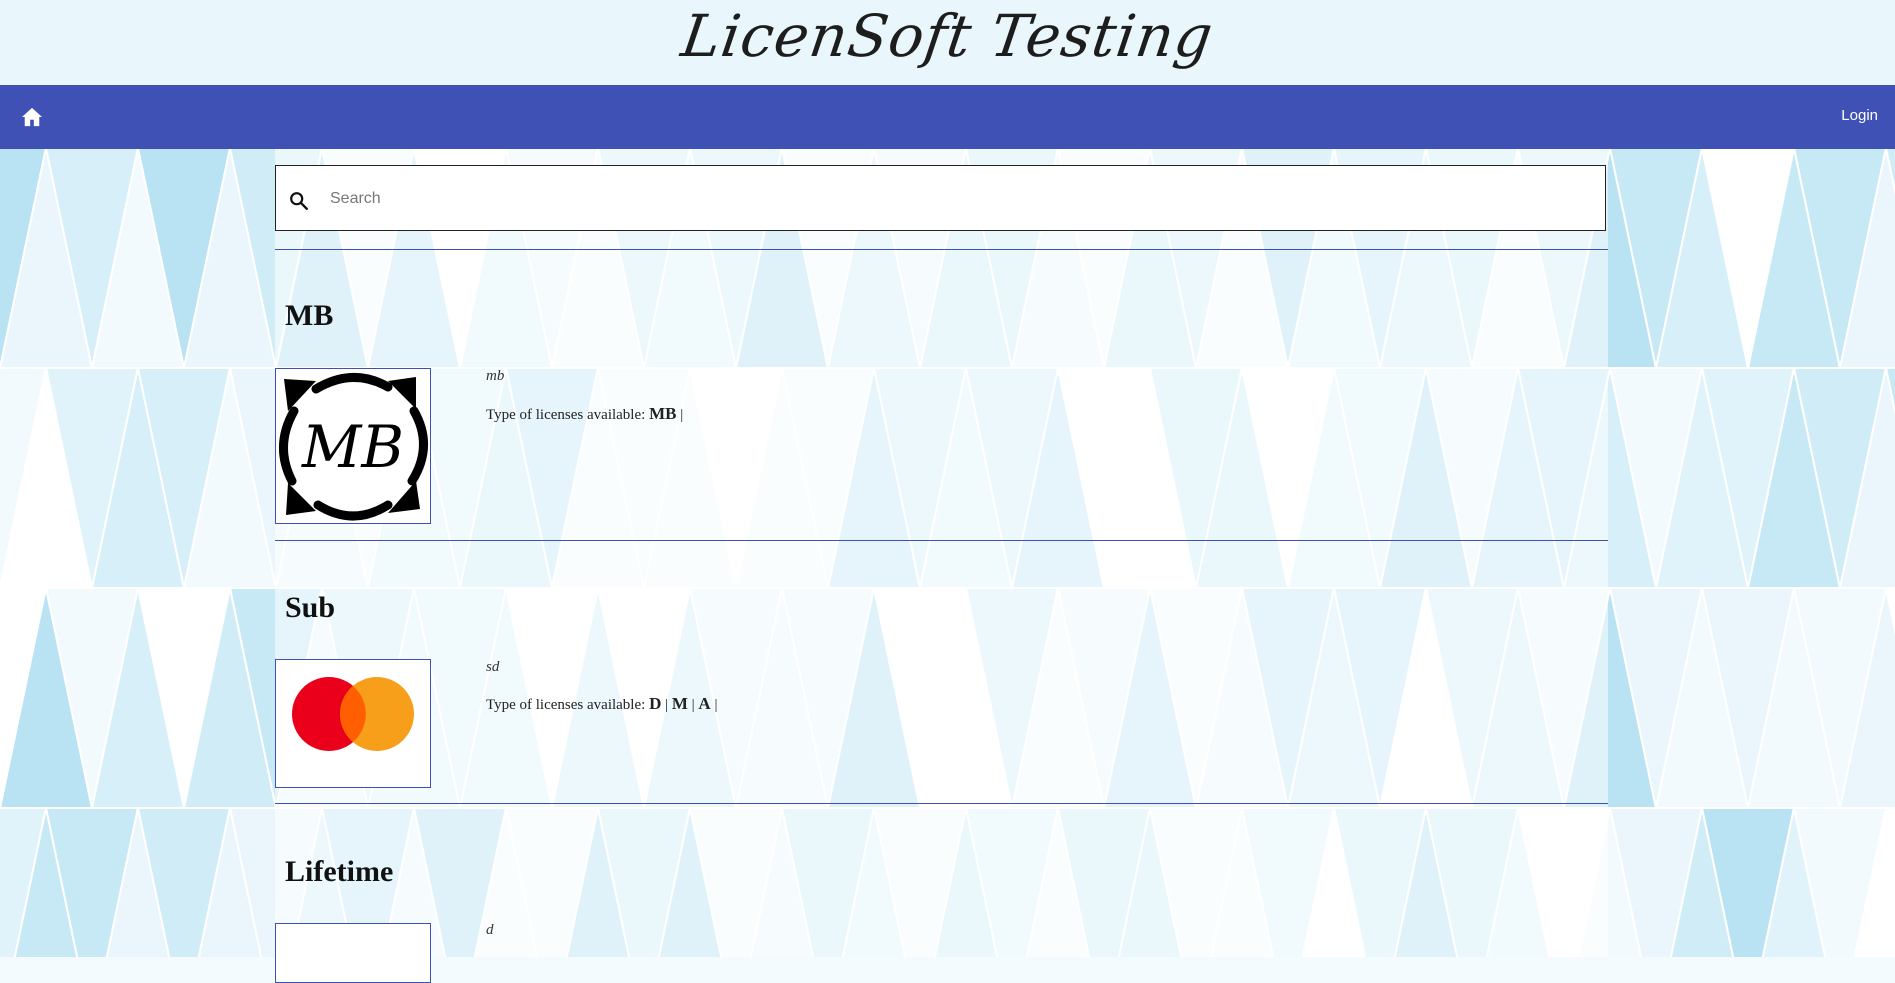  Describe the element at coordinates (679, 703) in the screenshot. I see `license-type: M` at that location.